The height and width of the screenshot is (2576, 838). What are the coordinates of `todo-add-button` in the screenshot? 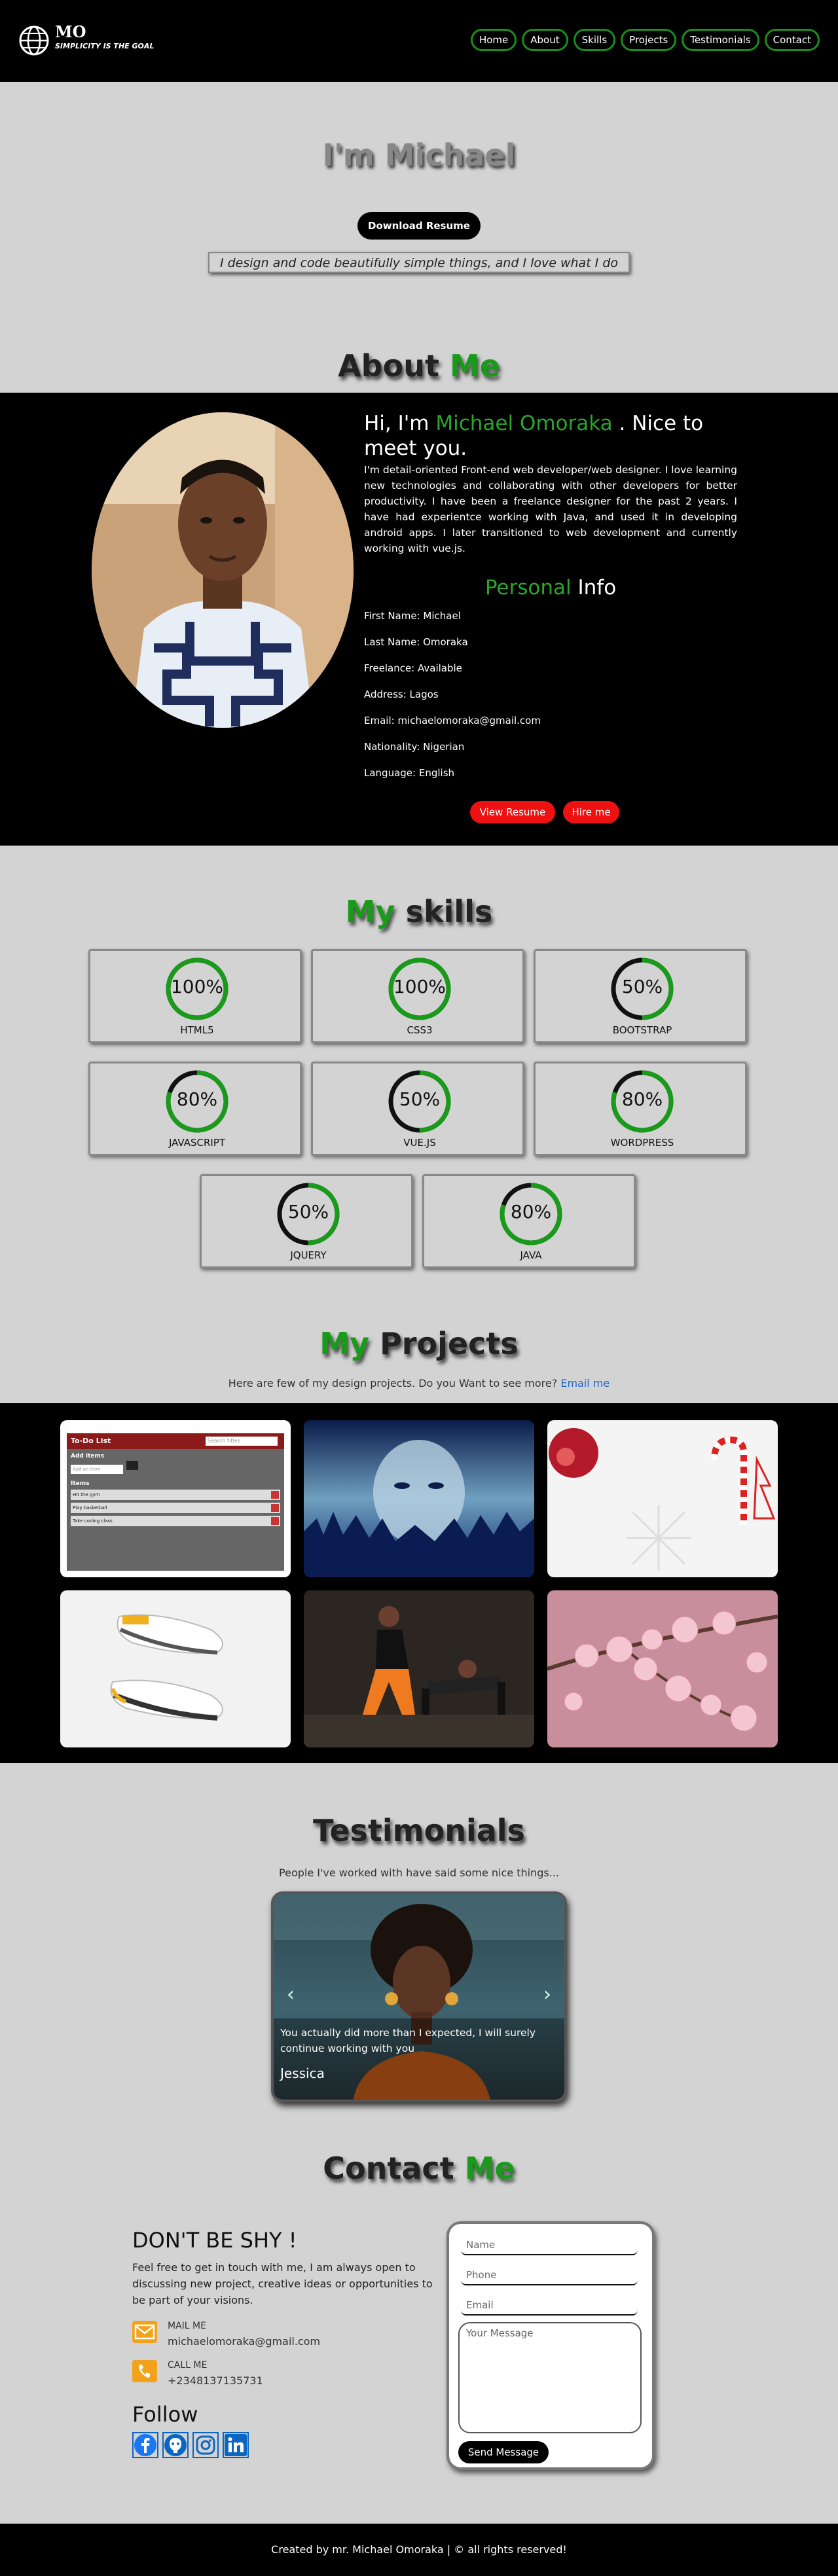 It's located at (132, 1465).